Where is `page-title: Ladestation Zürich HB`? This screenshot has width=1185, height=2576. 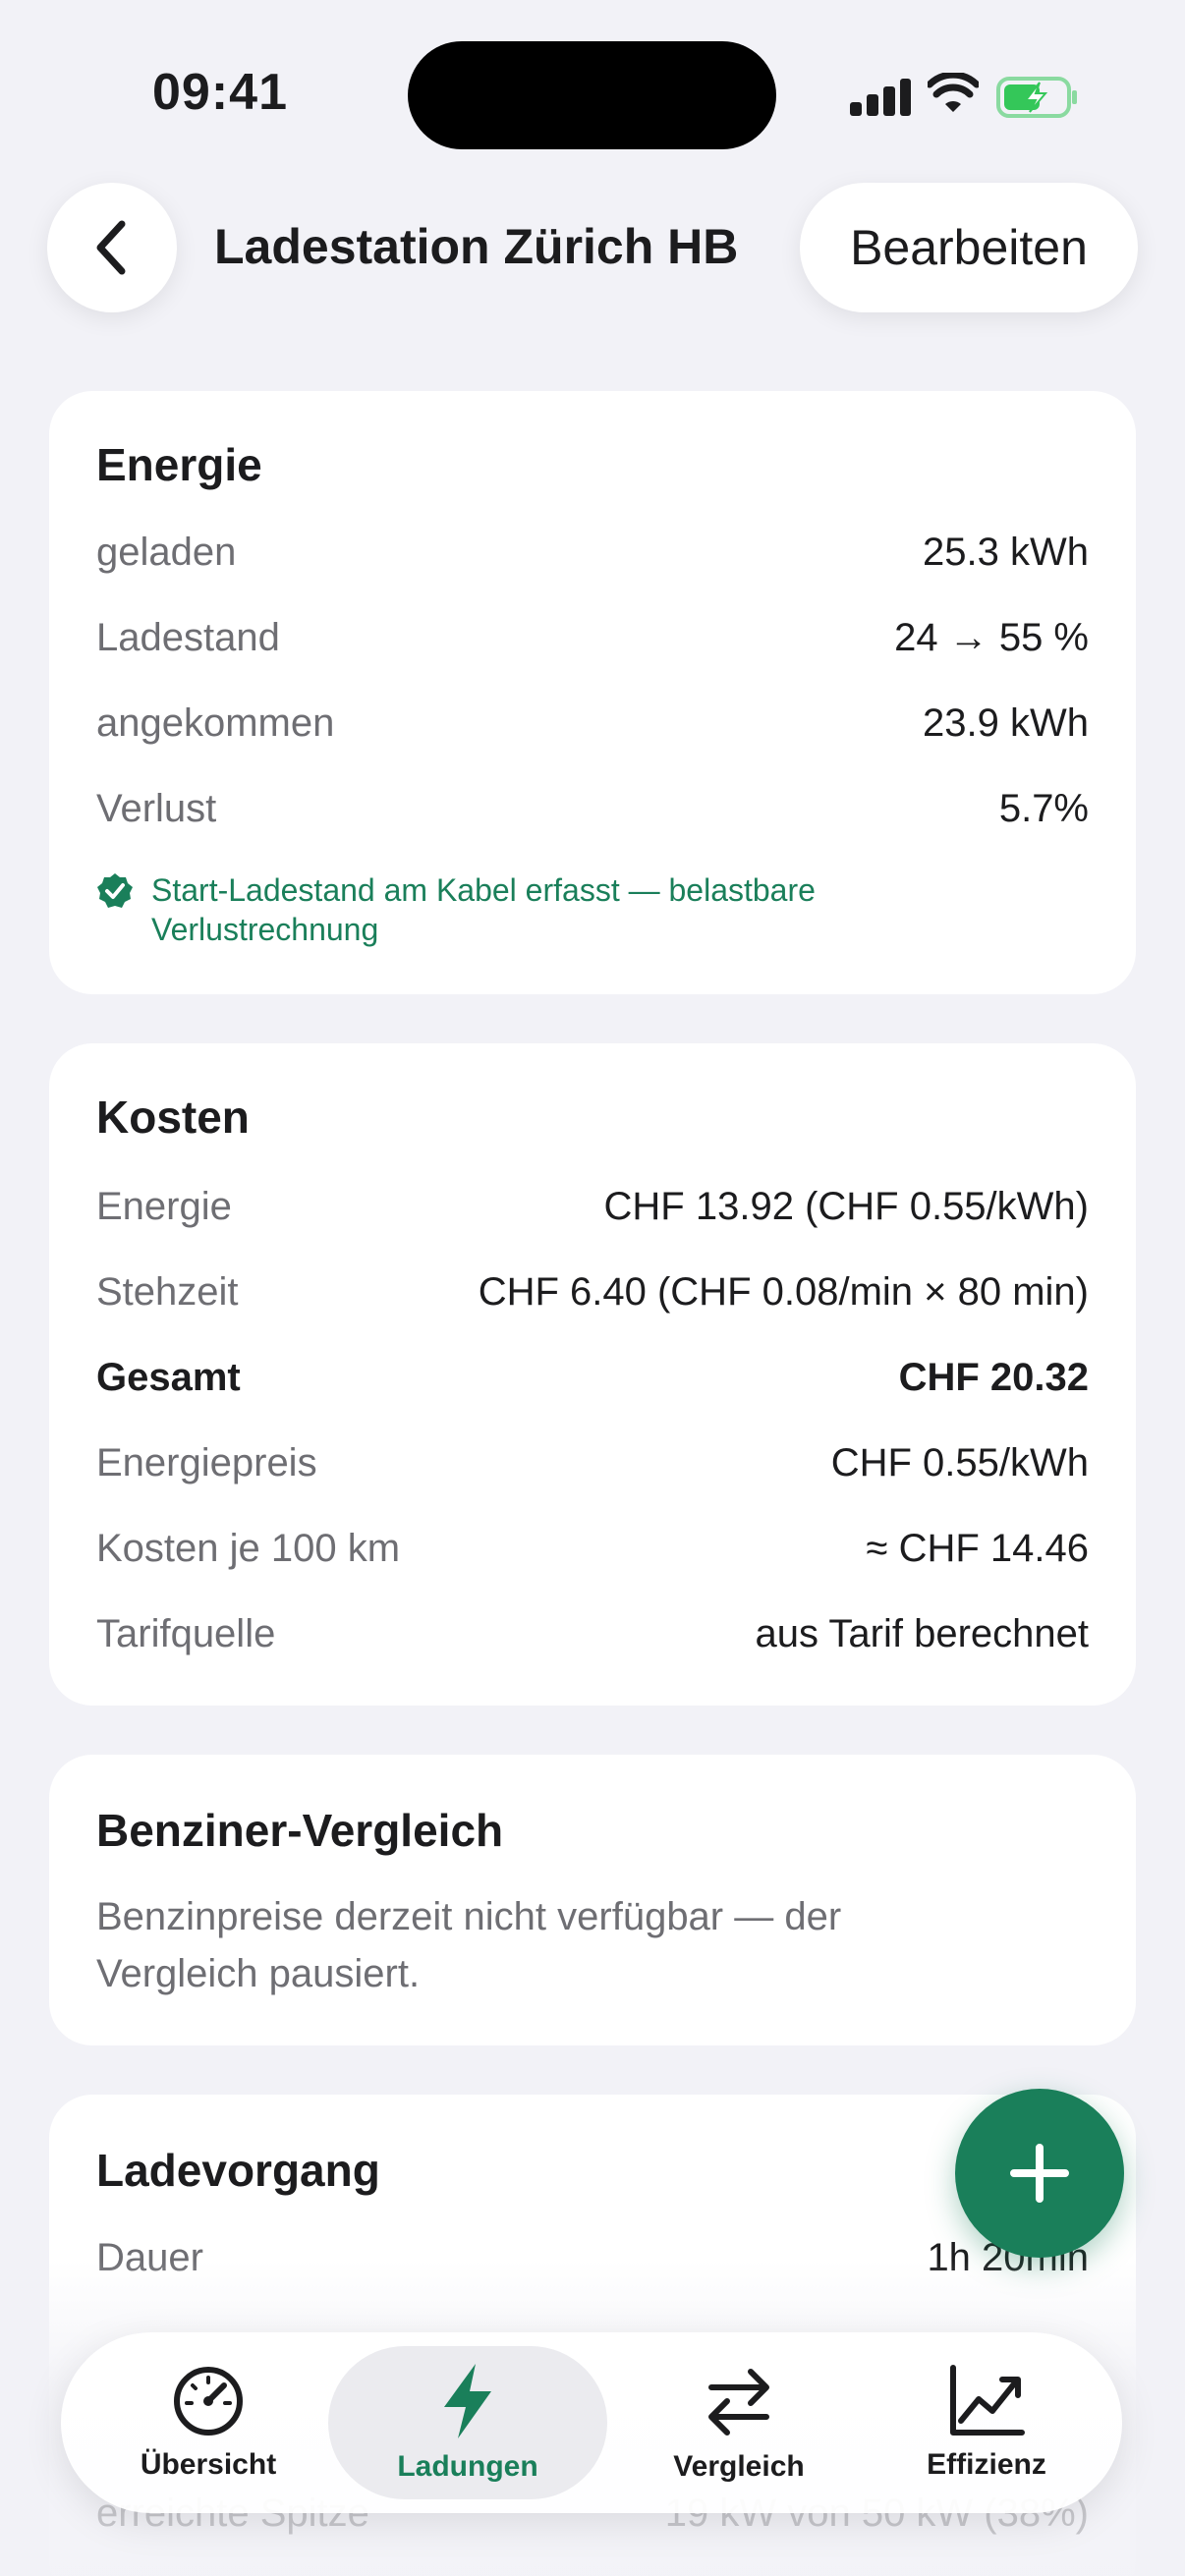 page-title: Ladestation Zürich HB is located at coordinates (477, 246).